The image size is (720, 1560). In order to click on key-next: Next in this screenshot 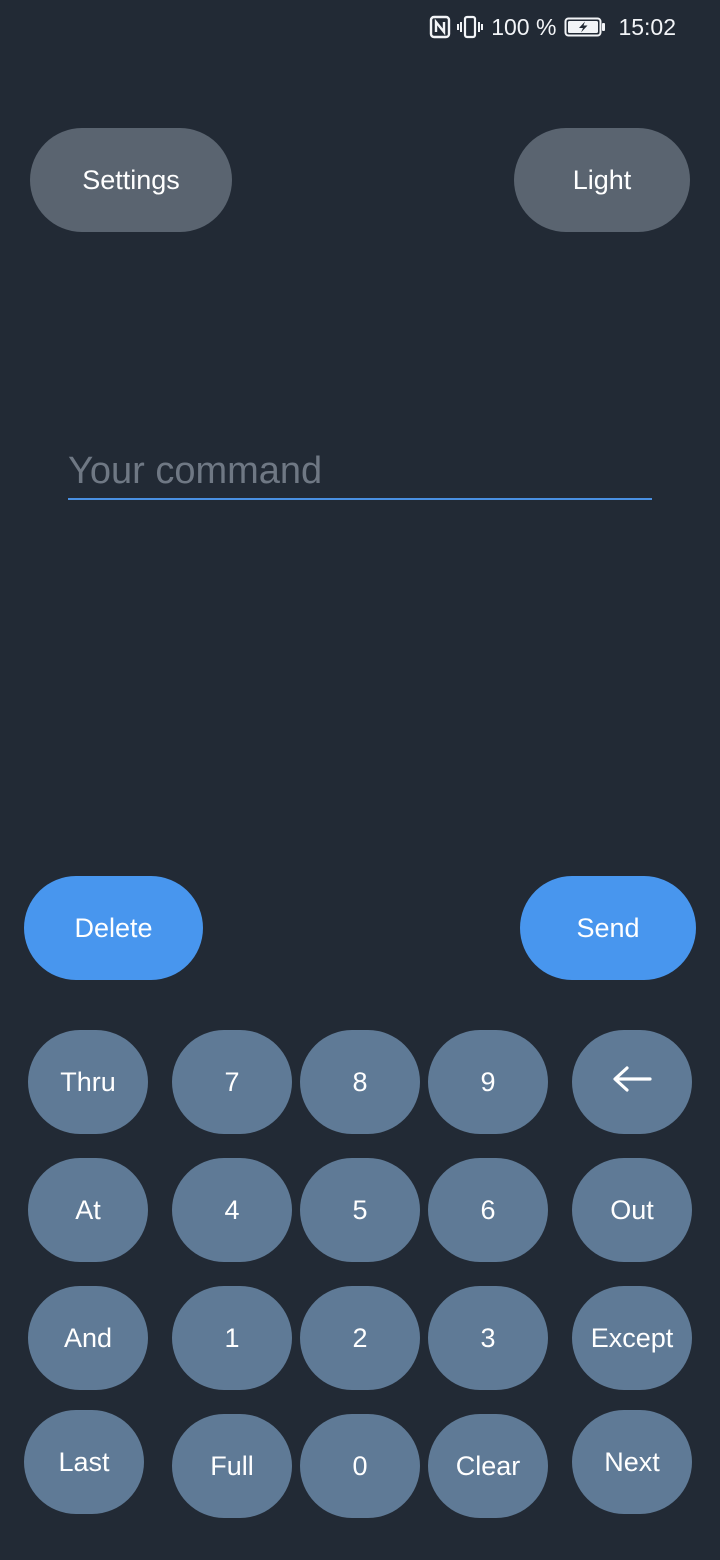, I will do `click(632, 1462)`.